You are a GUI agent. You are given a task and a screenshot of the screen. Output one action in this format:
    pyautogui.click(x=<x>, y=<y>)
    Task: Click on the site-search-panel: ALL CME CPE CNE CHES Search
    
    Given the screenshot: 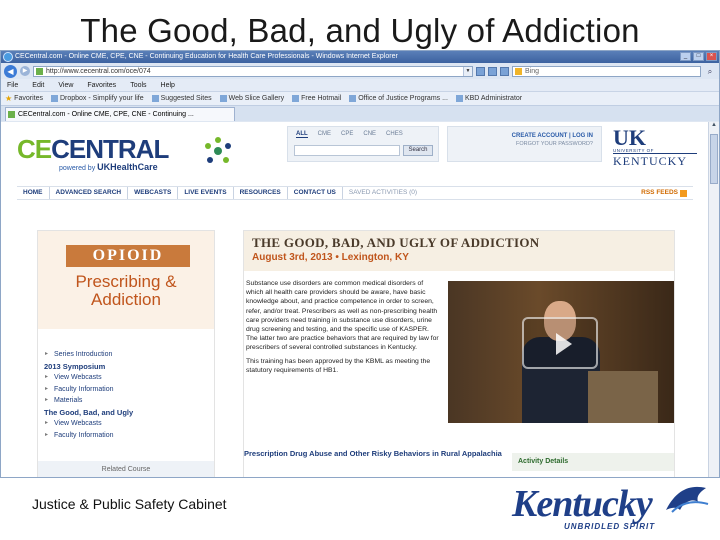 What is the action you would take?
    pyautogui.click(x=363, y=144)
    